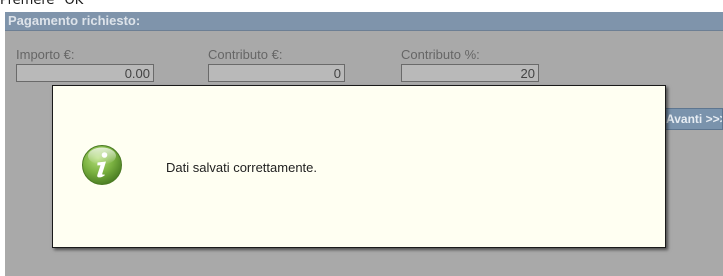  What do you see at coordinates (45, 54) in the screenshot?
I see `amount-label: Importo €:` at bounding box center [45, 54].